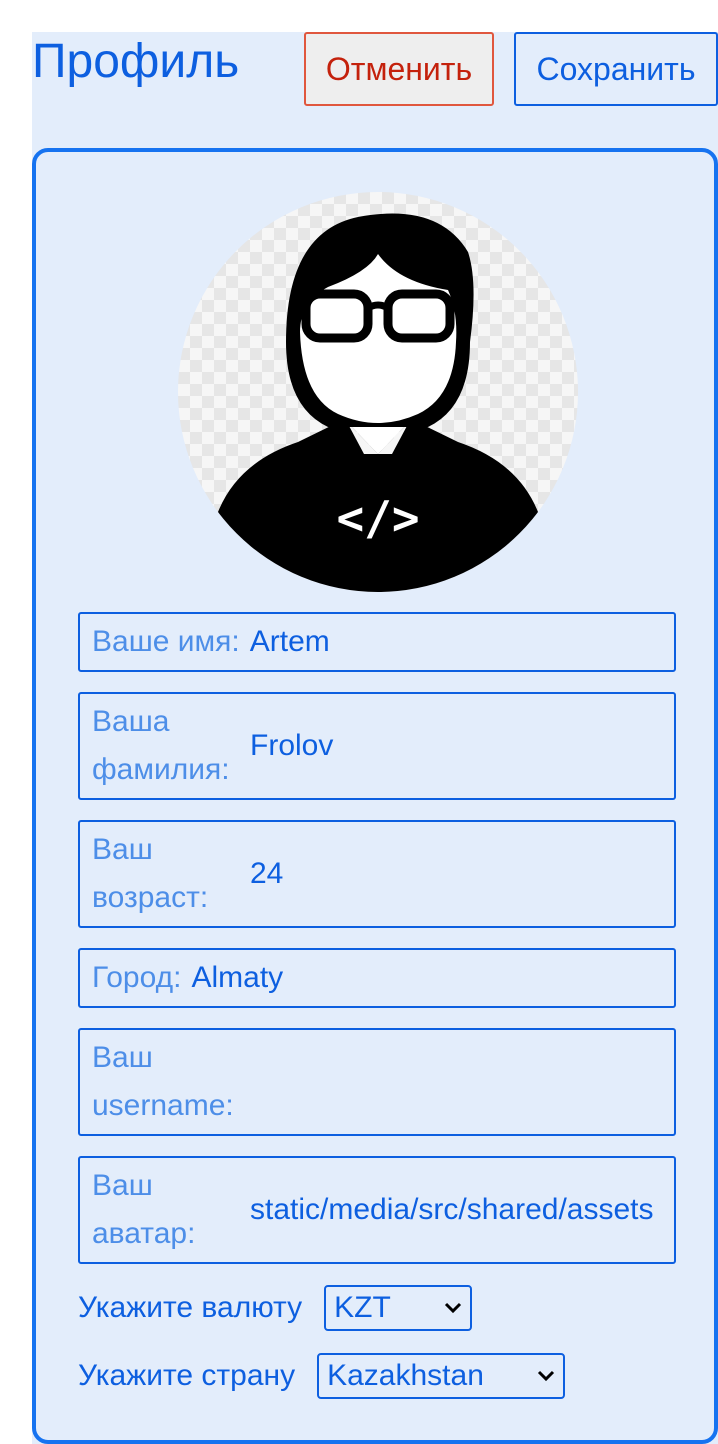 The width and height of the screenshot is (718, 1444). What do you see at coordinates (616, 69) in the screenshot?
I see `save-button: Сохранить` at bounding box center [616, 69].